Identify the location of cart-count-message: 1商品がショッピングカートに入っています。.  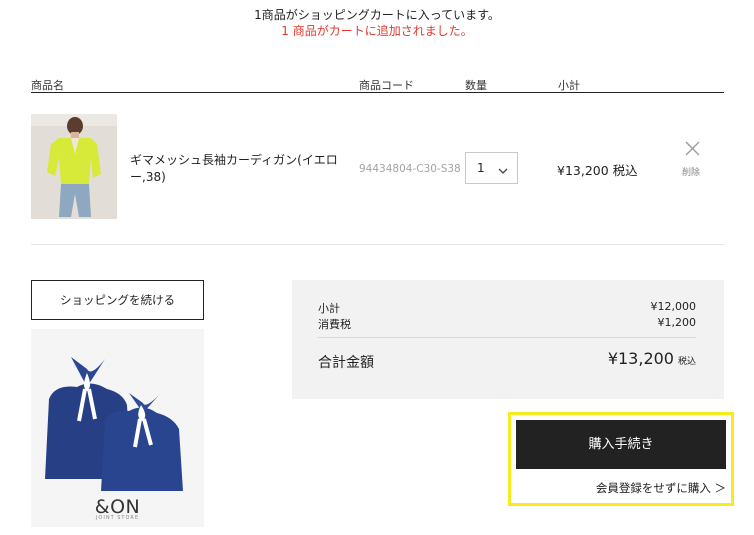
(377, 15).